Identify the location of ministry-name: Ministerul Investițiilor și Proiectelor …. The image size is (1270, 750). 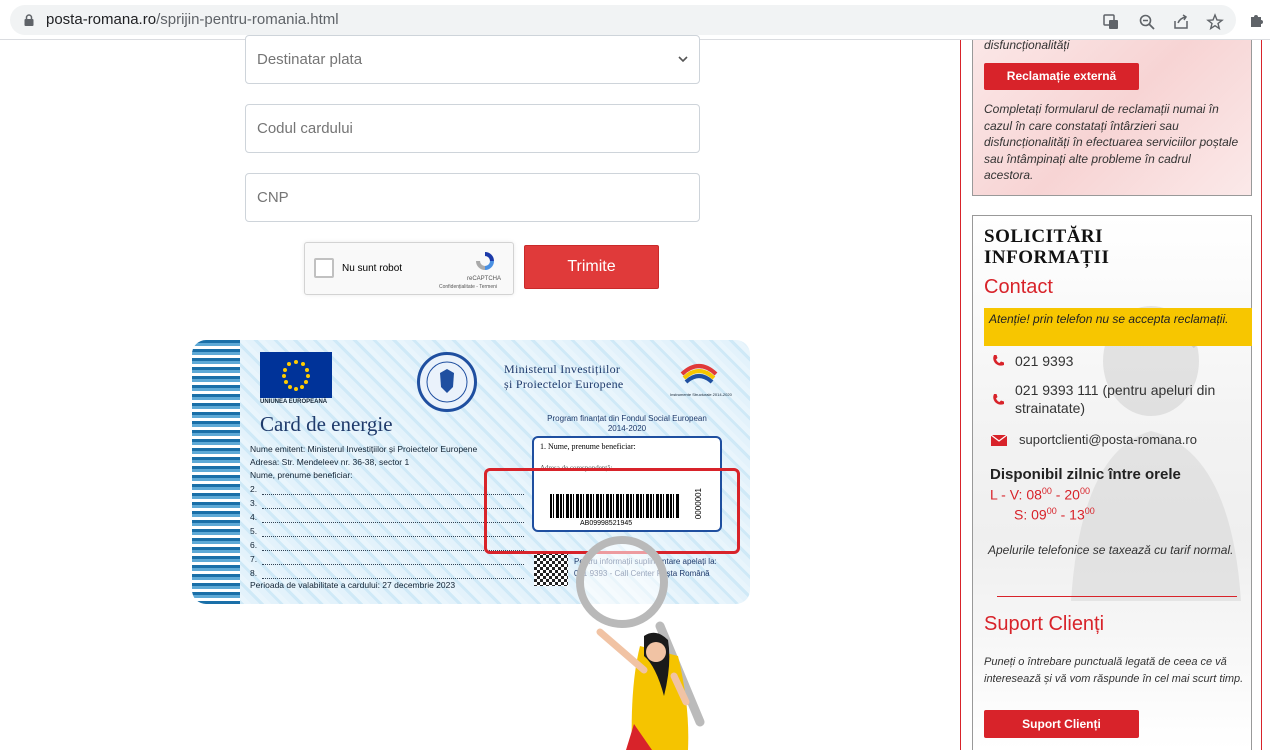
(564, 377).